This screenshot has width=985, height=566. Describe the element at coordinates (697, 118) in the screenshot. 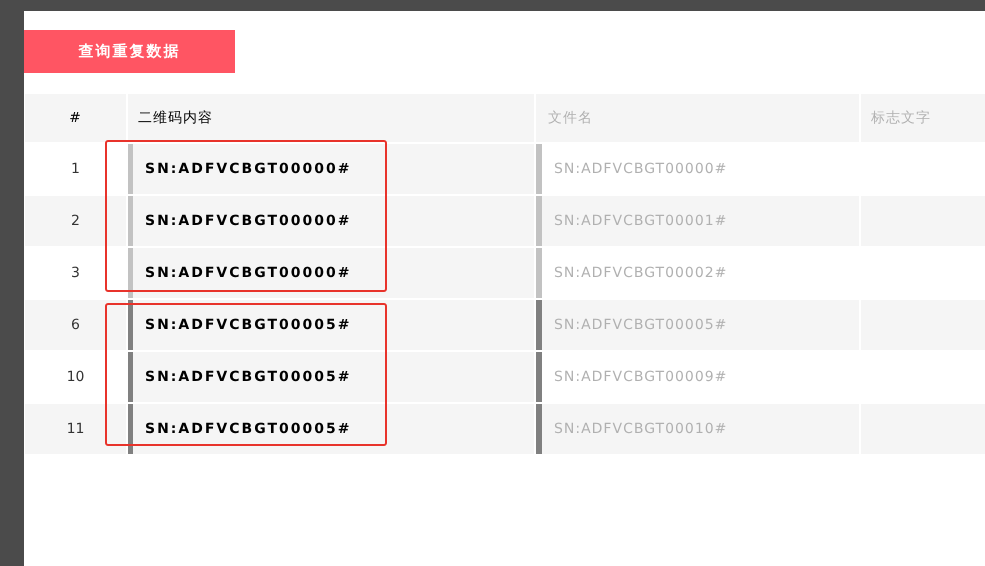

I see `column-header: 文件名` at that location.